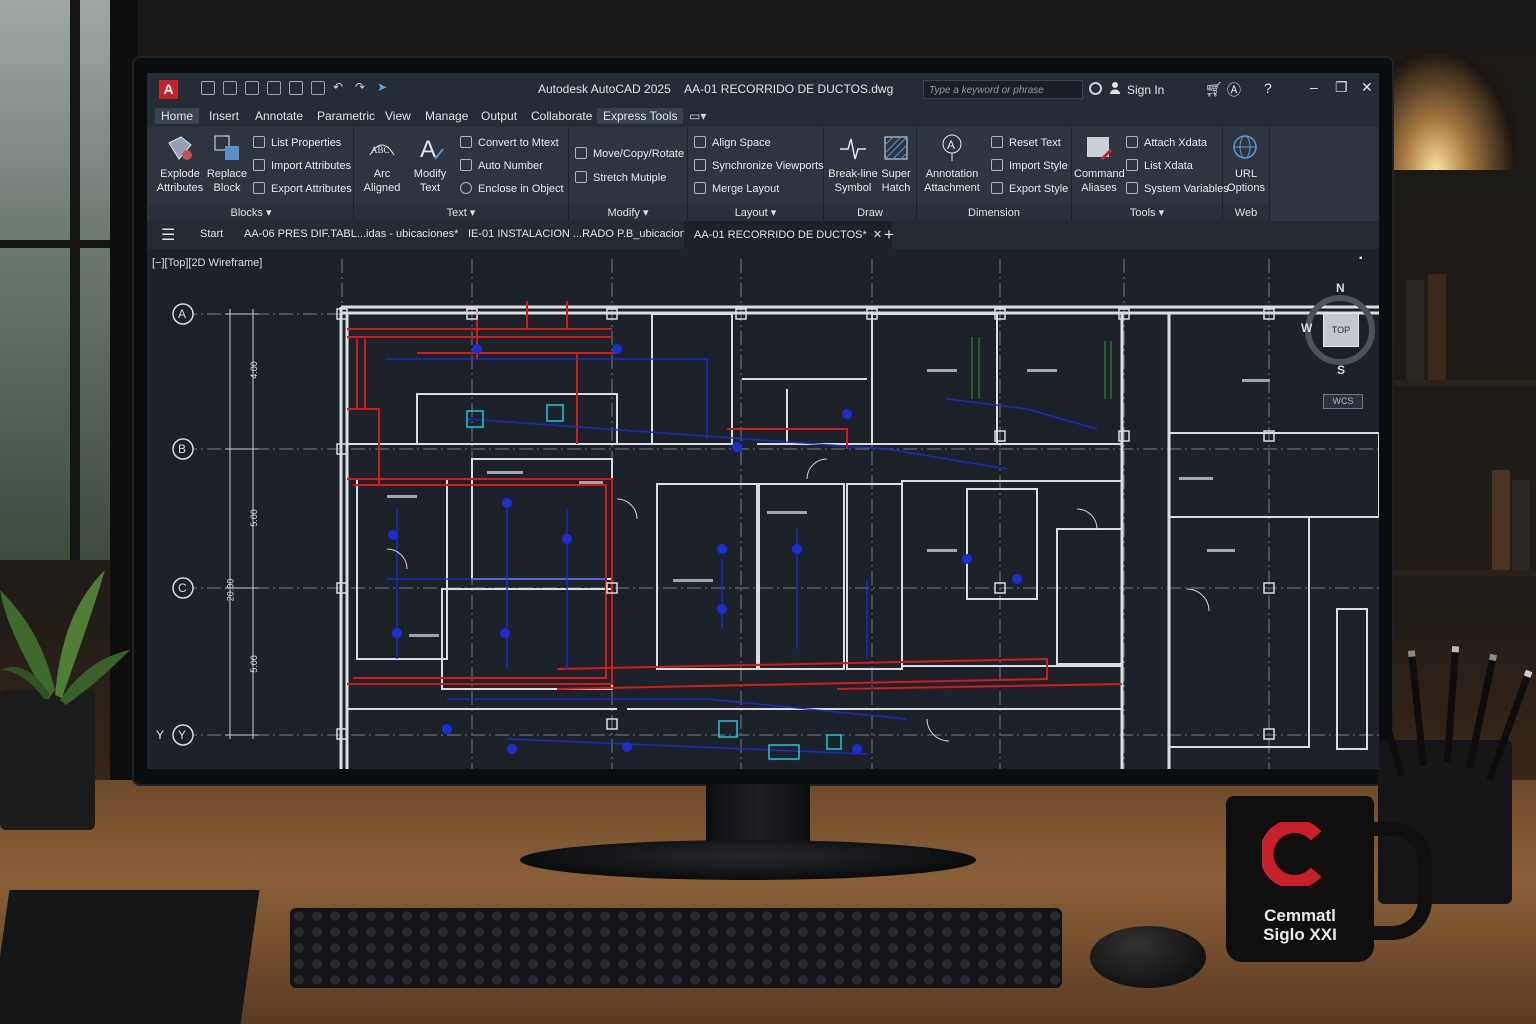  What do you see at coordinates (1147, 213) in the screenshot?
I see `panel-title-tools: Tools ▾` at bounding box center [1147, 213].